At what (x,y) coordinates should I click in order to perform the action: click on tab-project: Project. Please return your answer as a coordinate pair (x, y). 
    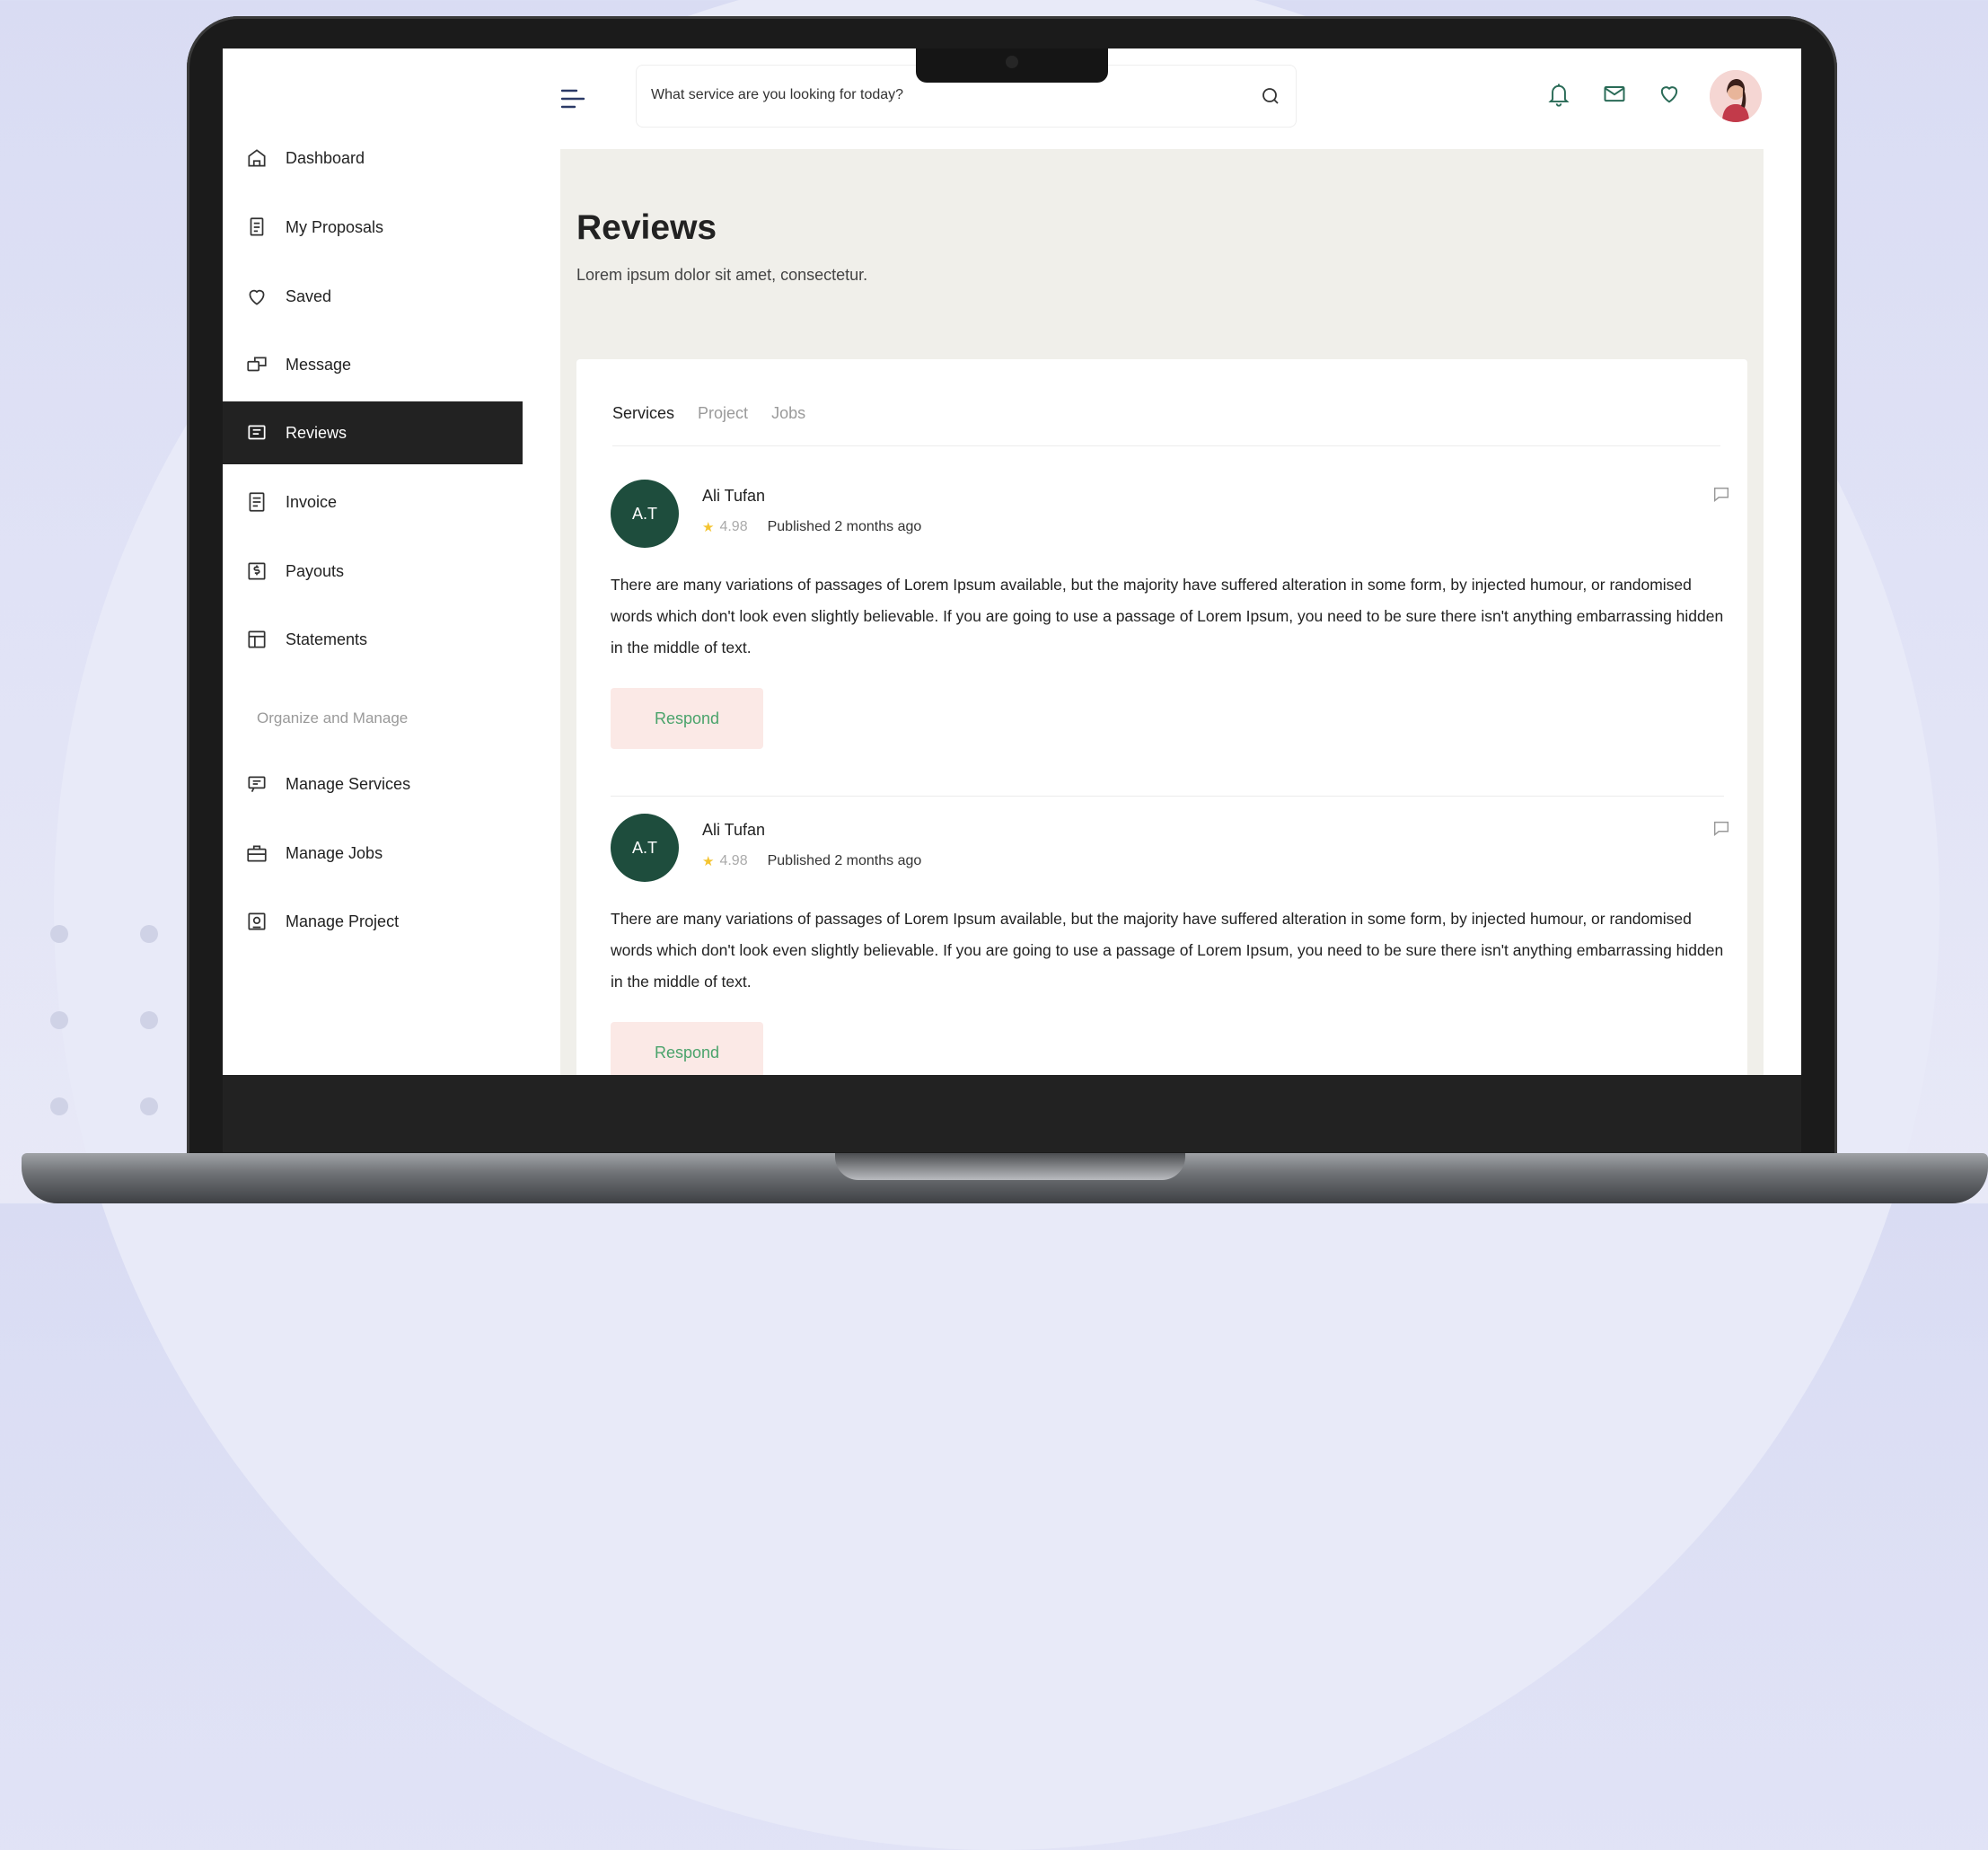
    Looking at the image, I should click on (723, 413).